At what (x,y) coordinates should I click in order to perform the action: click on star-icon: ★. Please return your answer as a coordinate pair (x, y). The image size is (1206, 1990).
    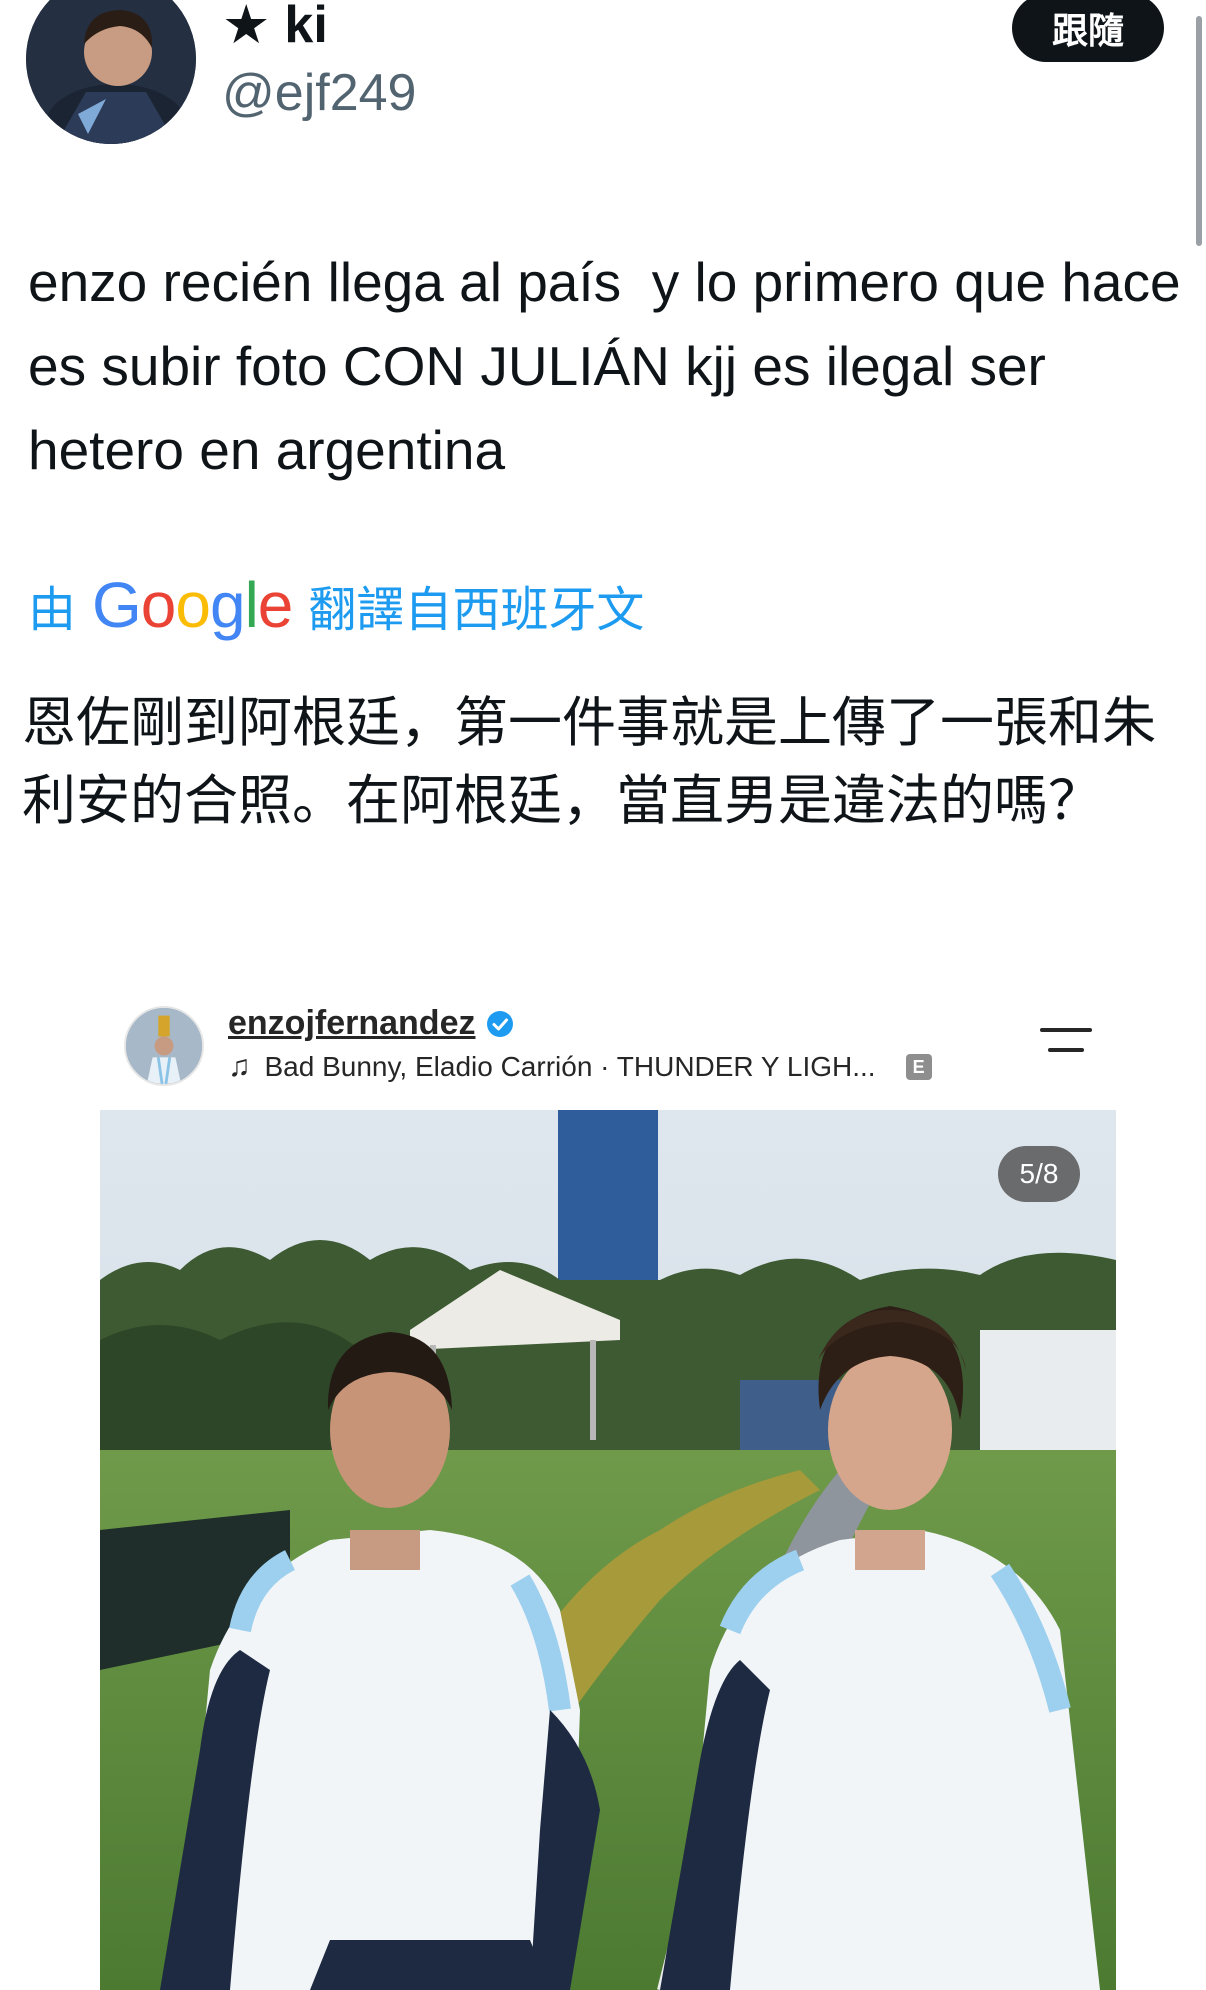
    Looking at the image, I should click on (246, 27).